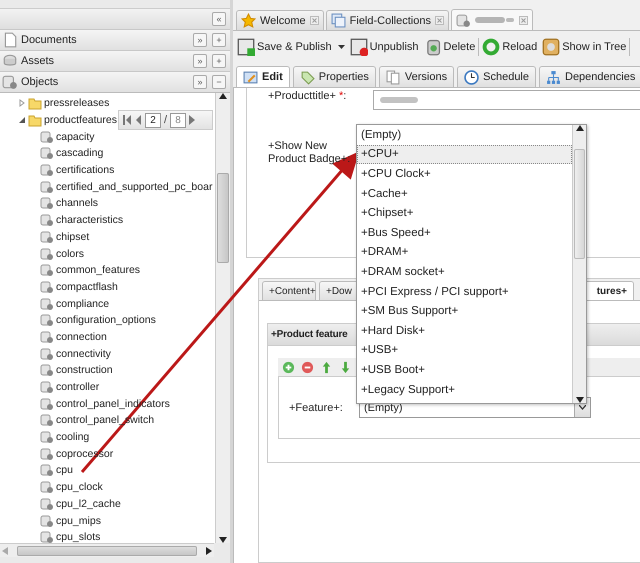  What do you see at coordinates (506, 100) in the screenshot?
I see `title-input` at bounding box center [506, 100].